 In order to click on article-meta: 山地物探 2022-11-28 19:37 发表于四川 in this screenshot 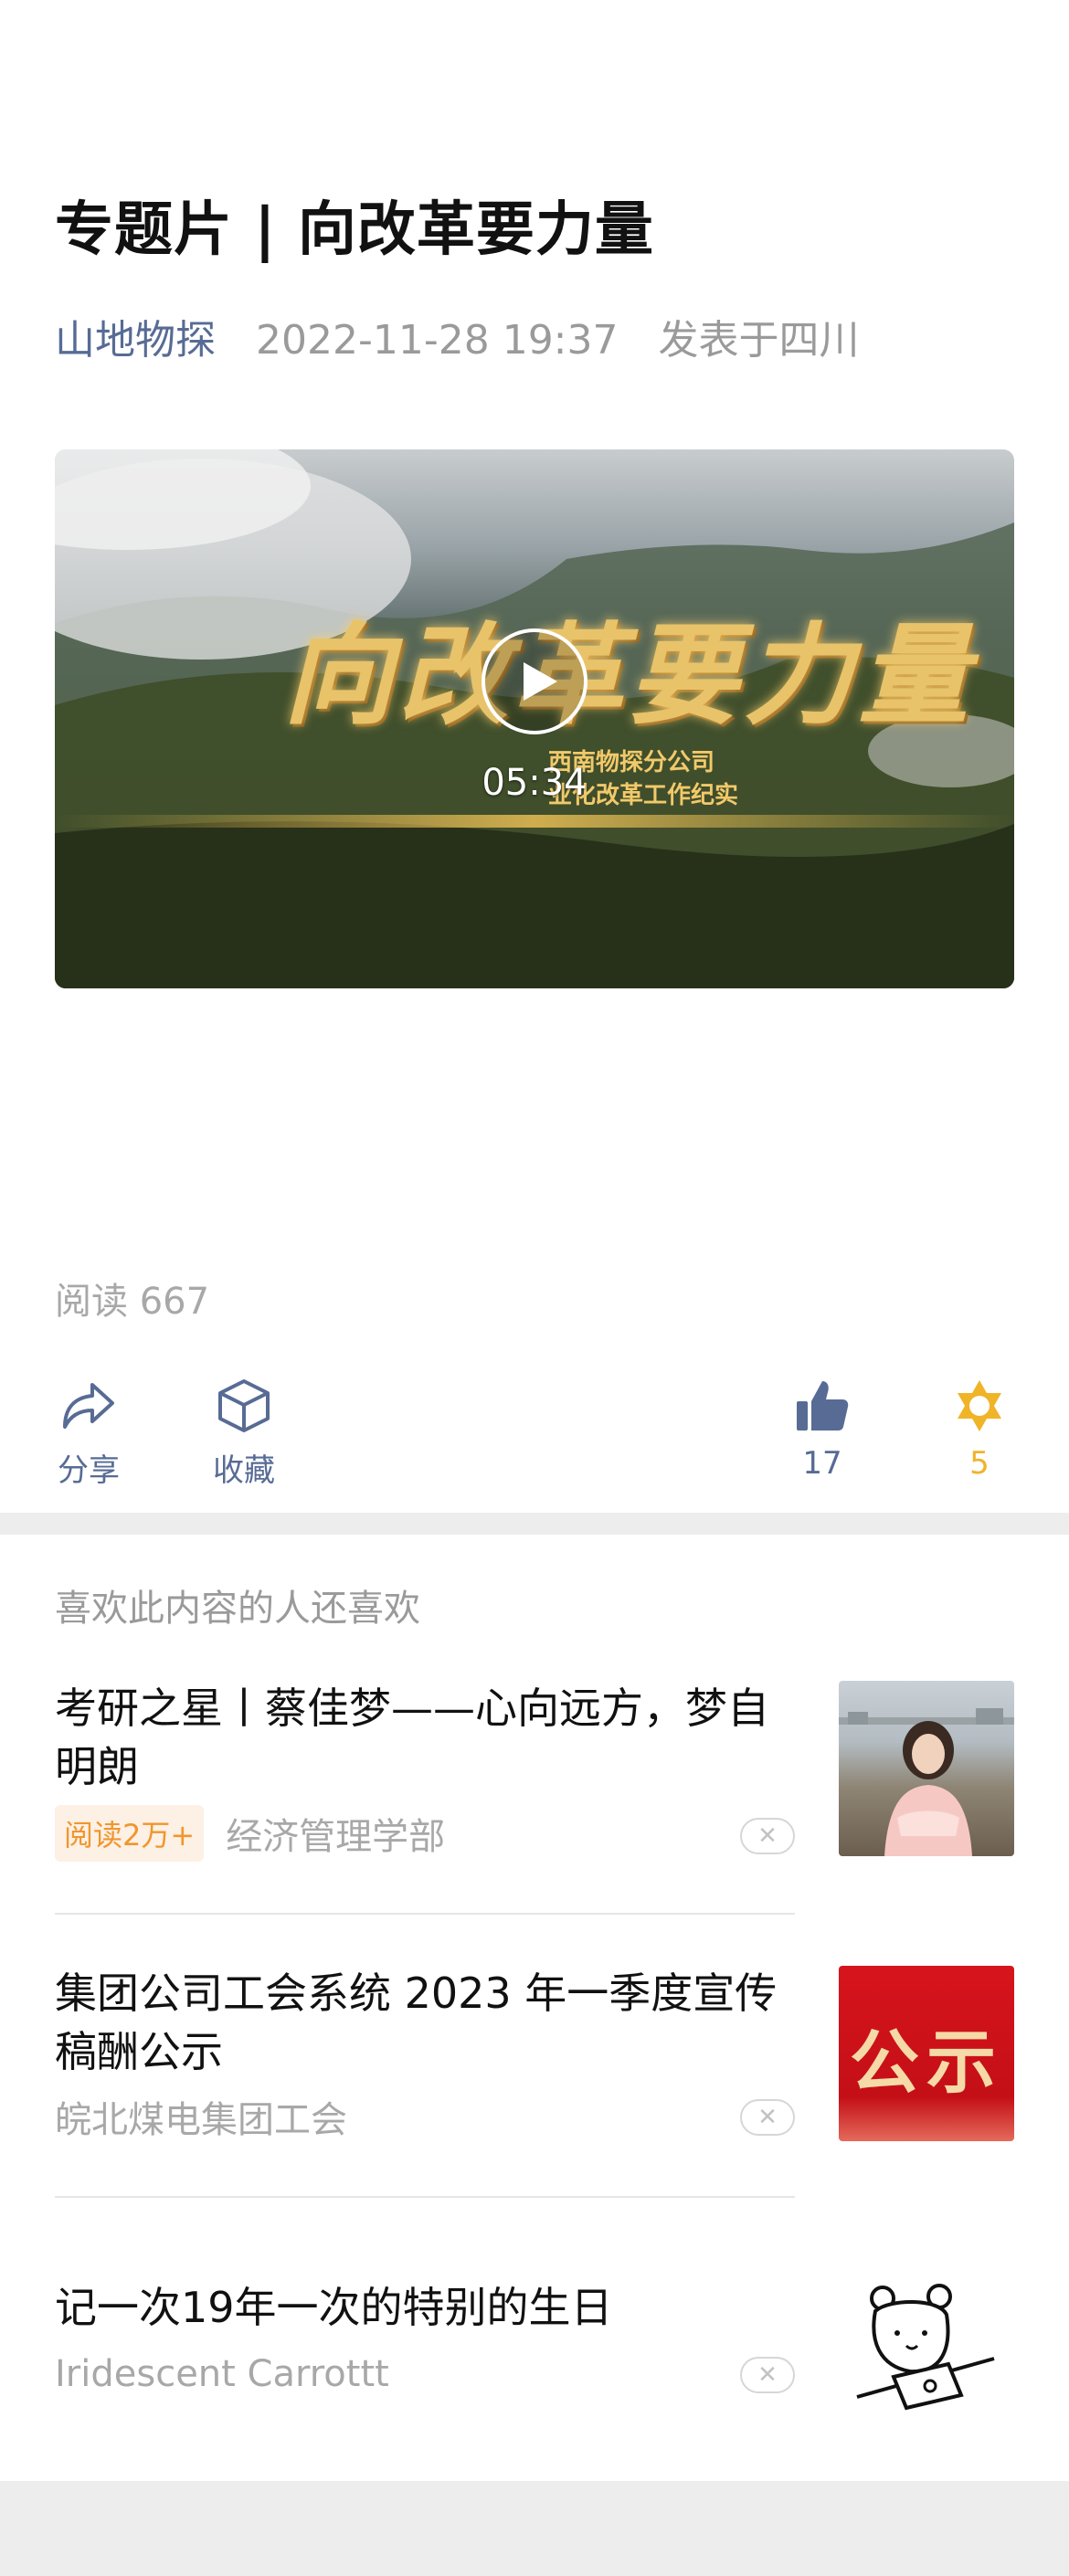, I will do `click(457, 336)`.